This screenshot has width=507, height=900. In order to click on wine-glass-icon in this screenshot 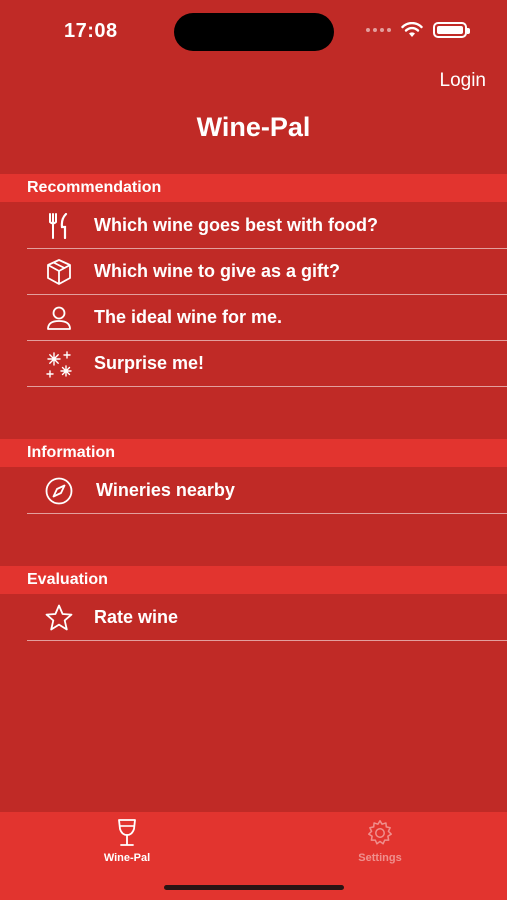, I will do `click(127, 832)`.